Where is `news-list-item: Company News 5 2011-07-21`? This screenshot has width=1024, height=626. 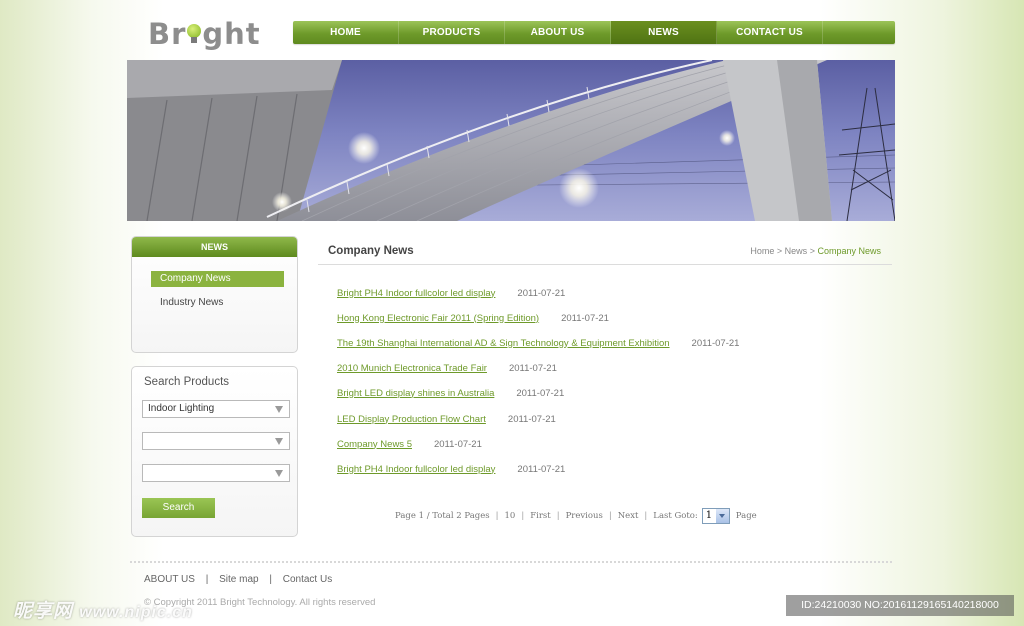 news-list-item: Company News 5 2011-07-21 is located at coordinates (409, 444).